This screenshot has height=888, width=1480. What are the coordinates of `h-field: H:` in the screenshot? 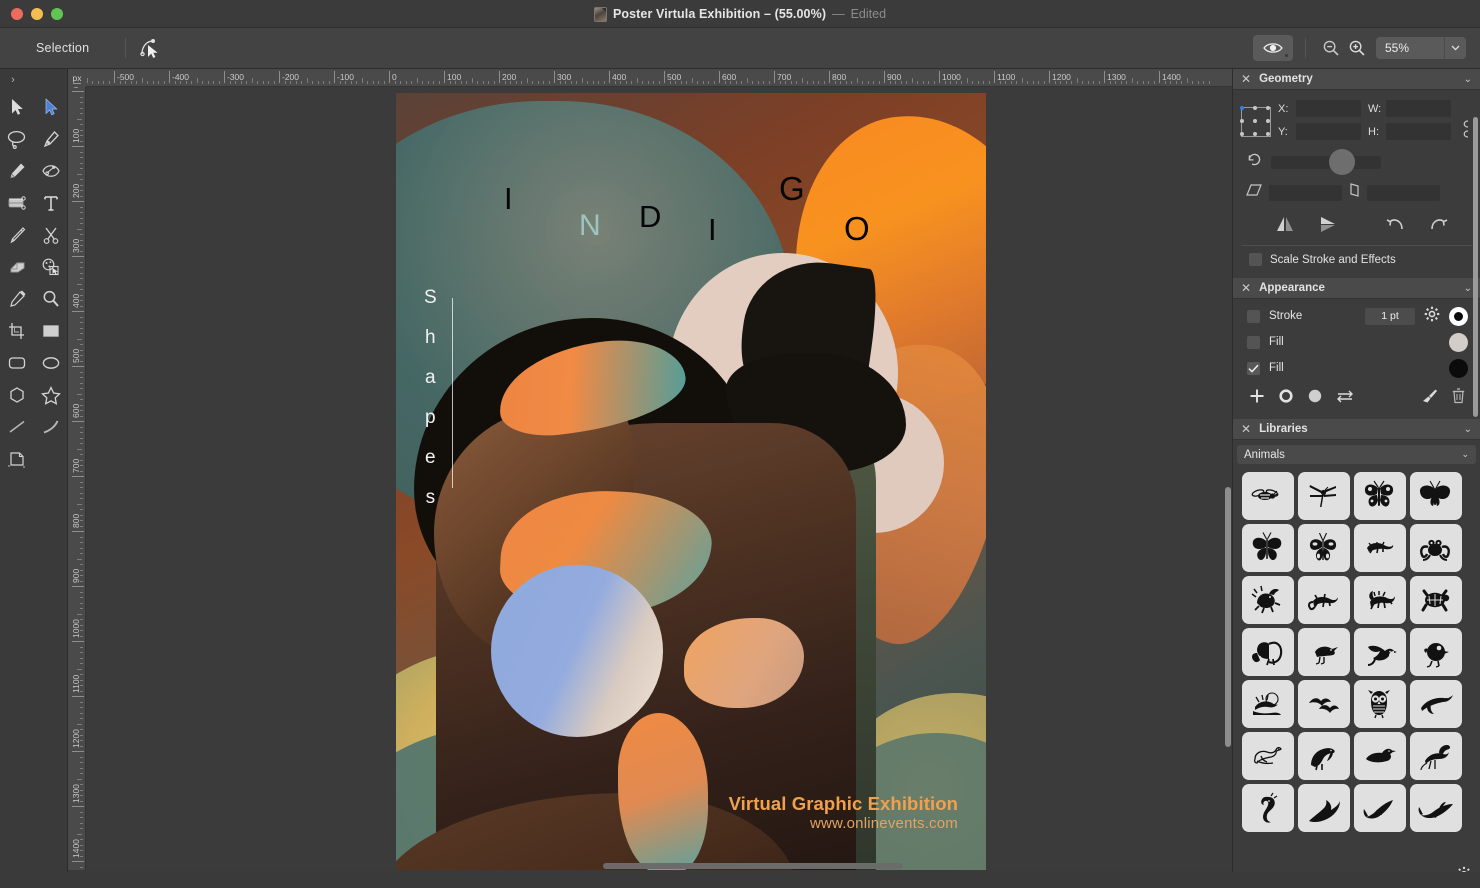 It's located at (1409, 131).